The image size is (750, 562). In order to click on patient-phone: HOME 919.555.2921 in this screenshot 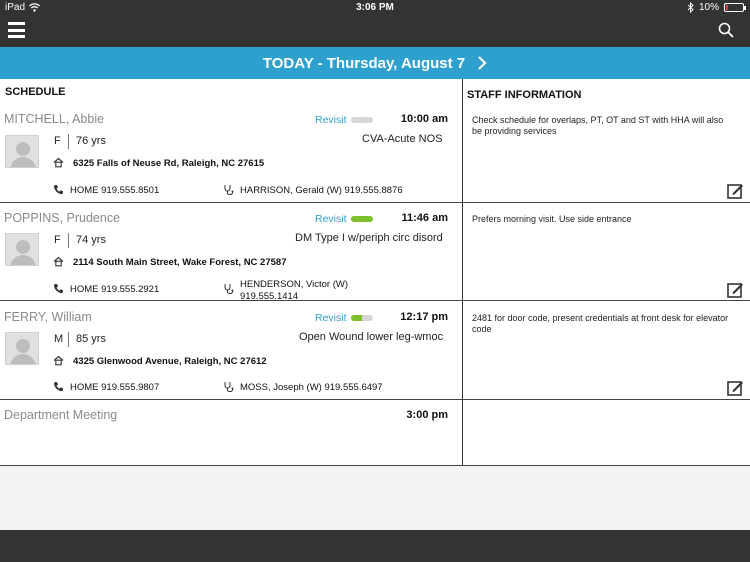, I will do `click(114, 289)`.